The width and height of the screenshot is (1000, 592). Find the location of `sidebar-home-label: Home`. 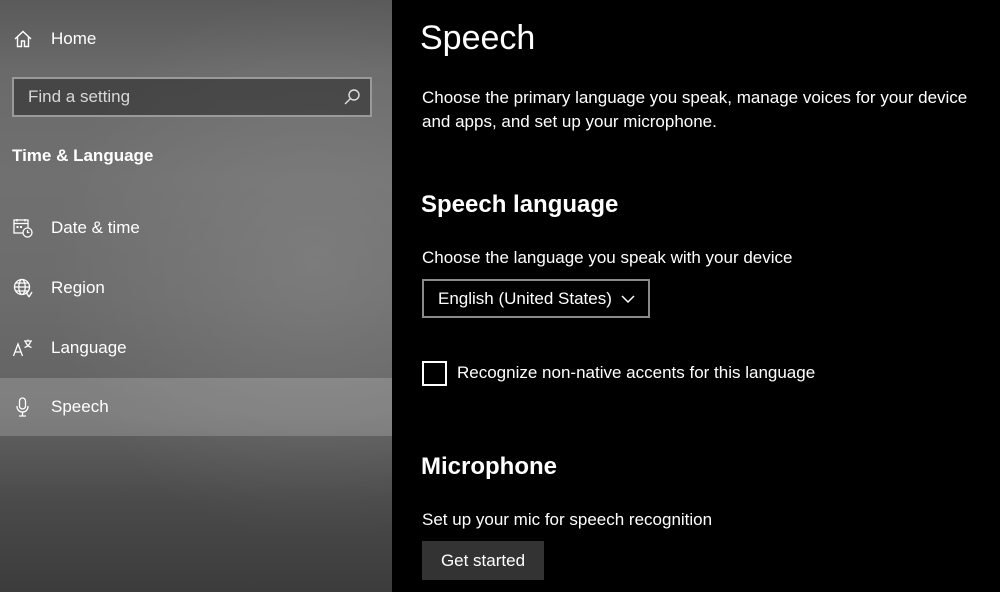

sidebar-home-label: Home is located at coordinates (74, 38).